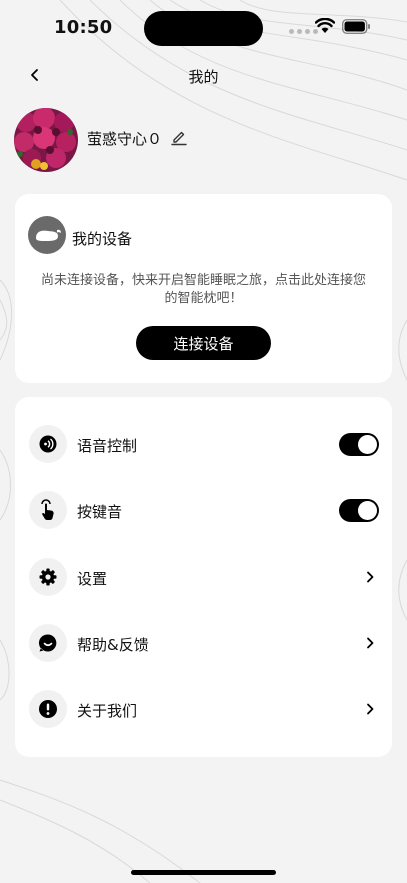 This screenshot has width=407, height=883. What do you see at coordinates (203, 872) in the screenshot?
I see `home-indicator` at bounding box center [203, 872].